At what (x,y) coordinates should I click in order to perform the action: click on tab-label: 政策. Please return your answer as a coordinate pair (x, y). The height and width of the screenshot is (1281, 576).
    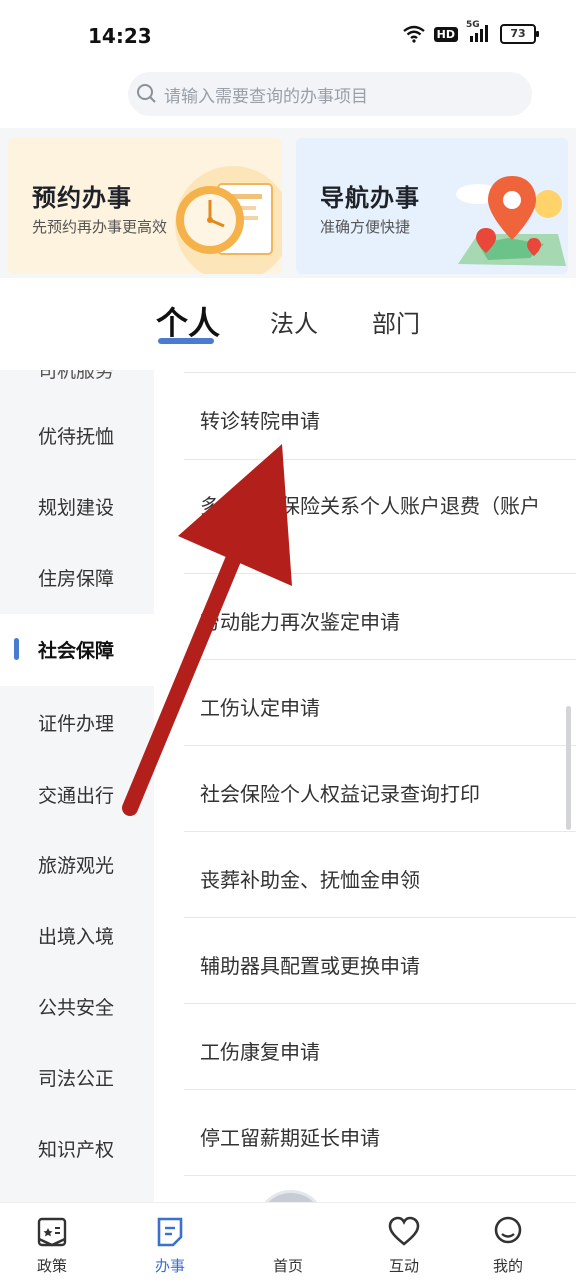
    Looking at the image, I should click on (51, 1266).